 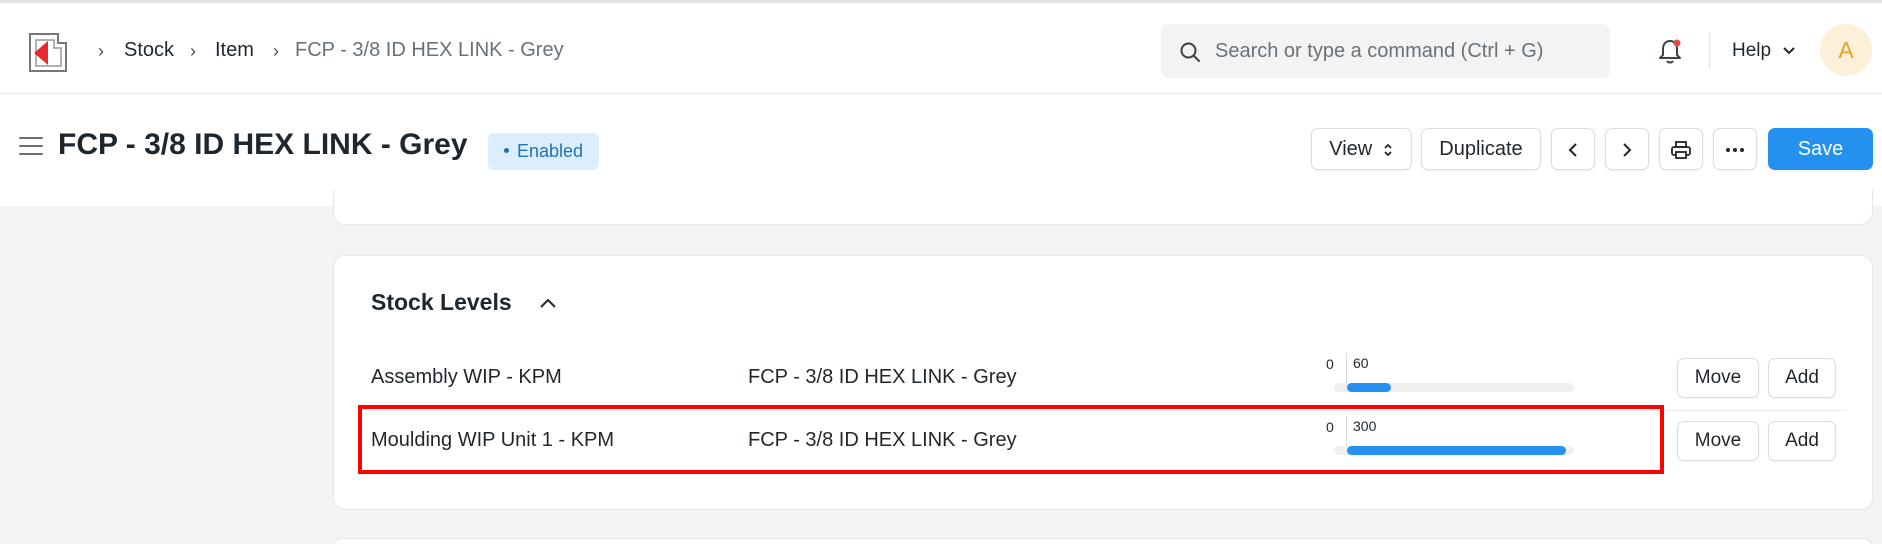 What do you see at coordinates (466, 377) in the screenshot?
I see `warehouse-name: Assembly WIP - KPM` at bounding box center [466, 377].